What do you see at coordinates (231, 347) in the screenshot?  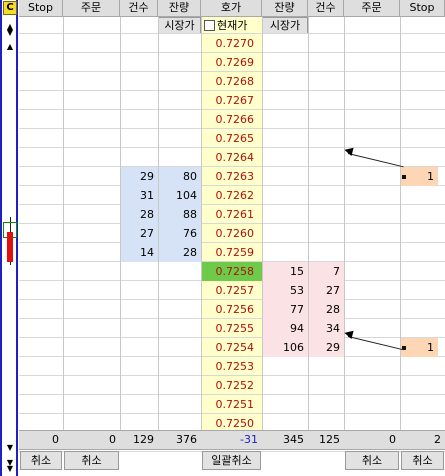 I see `price-cell: 0.7254` at bounding box center [231, 347].